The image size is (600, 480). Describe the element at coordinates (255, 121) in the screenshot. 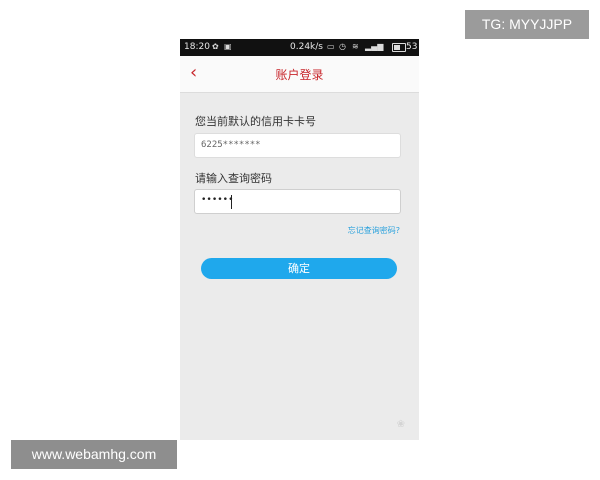

I see `card-number-label: 您当前默认的信用卡卡号` at that location.